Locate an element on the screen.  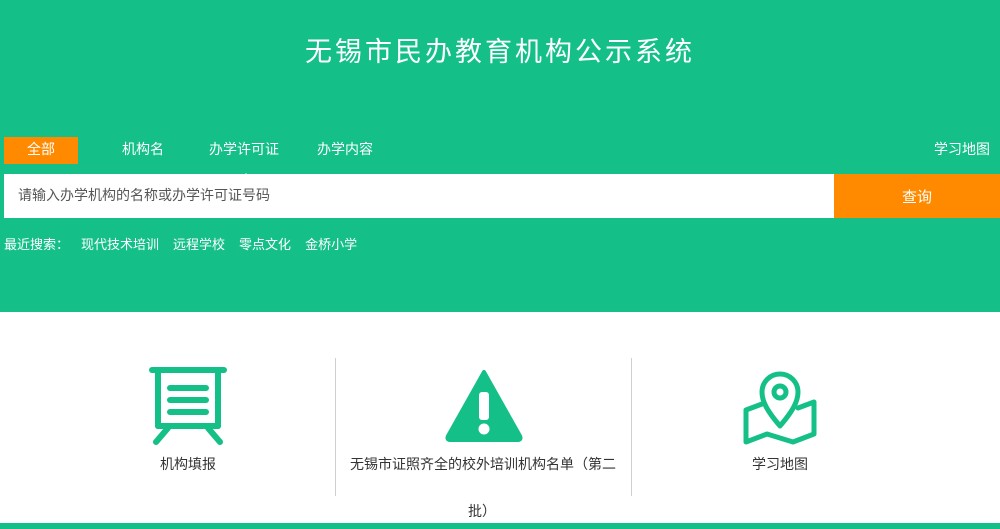
card-label-overflow: 批） is located at coordinates (482, 512).